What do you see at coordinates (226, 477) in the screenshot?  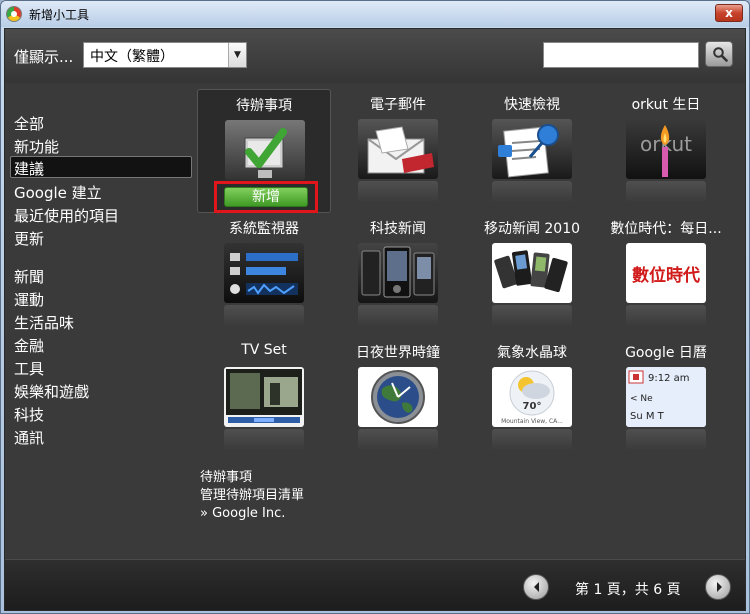 I see `detail-gadget-name: 待辦事項` at bounding box center [226, 477].